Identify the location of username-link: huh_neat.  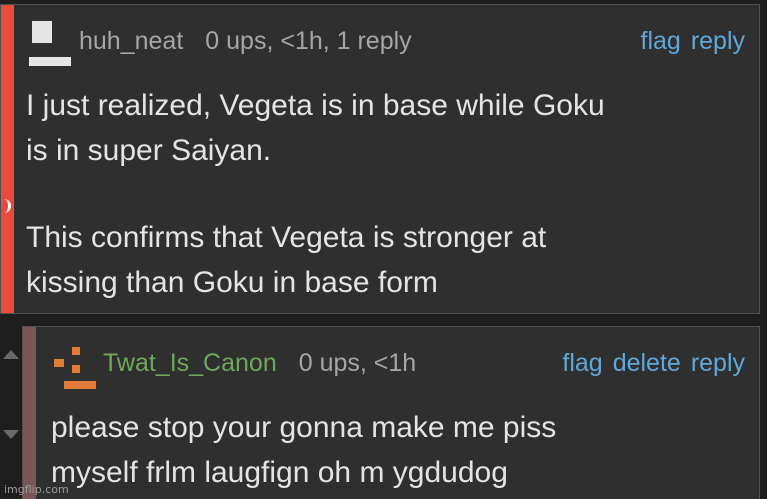
(131, 41).